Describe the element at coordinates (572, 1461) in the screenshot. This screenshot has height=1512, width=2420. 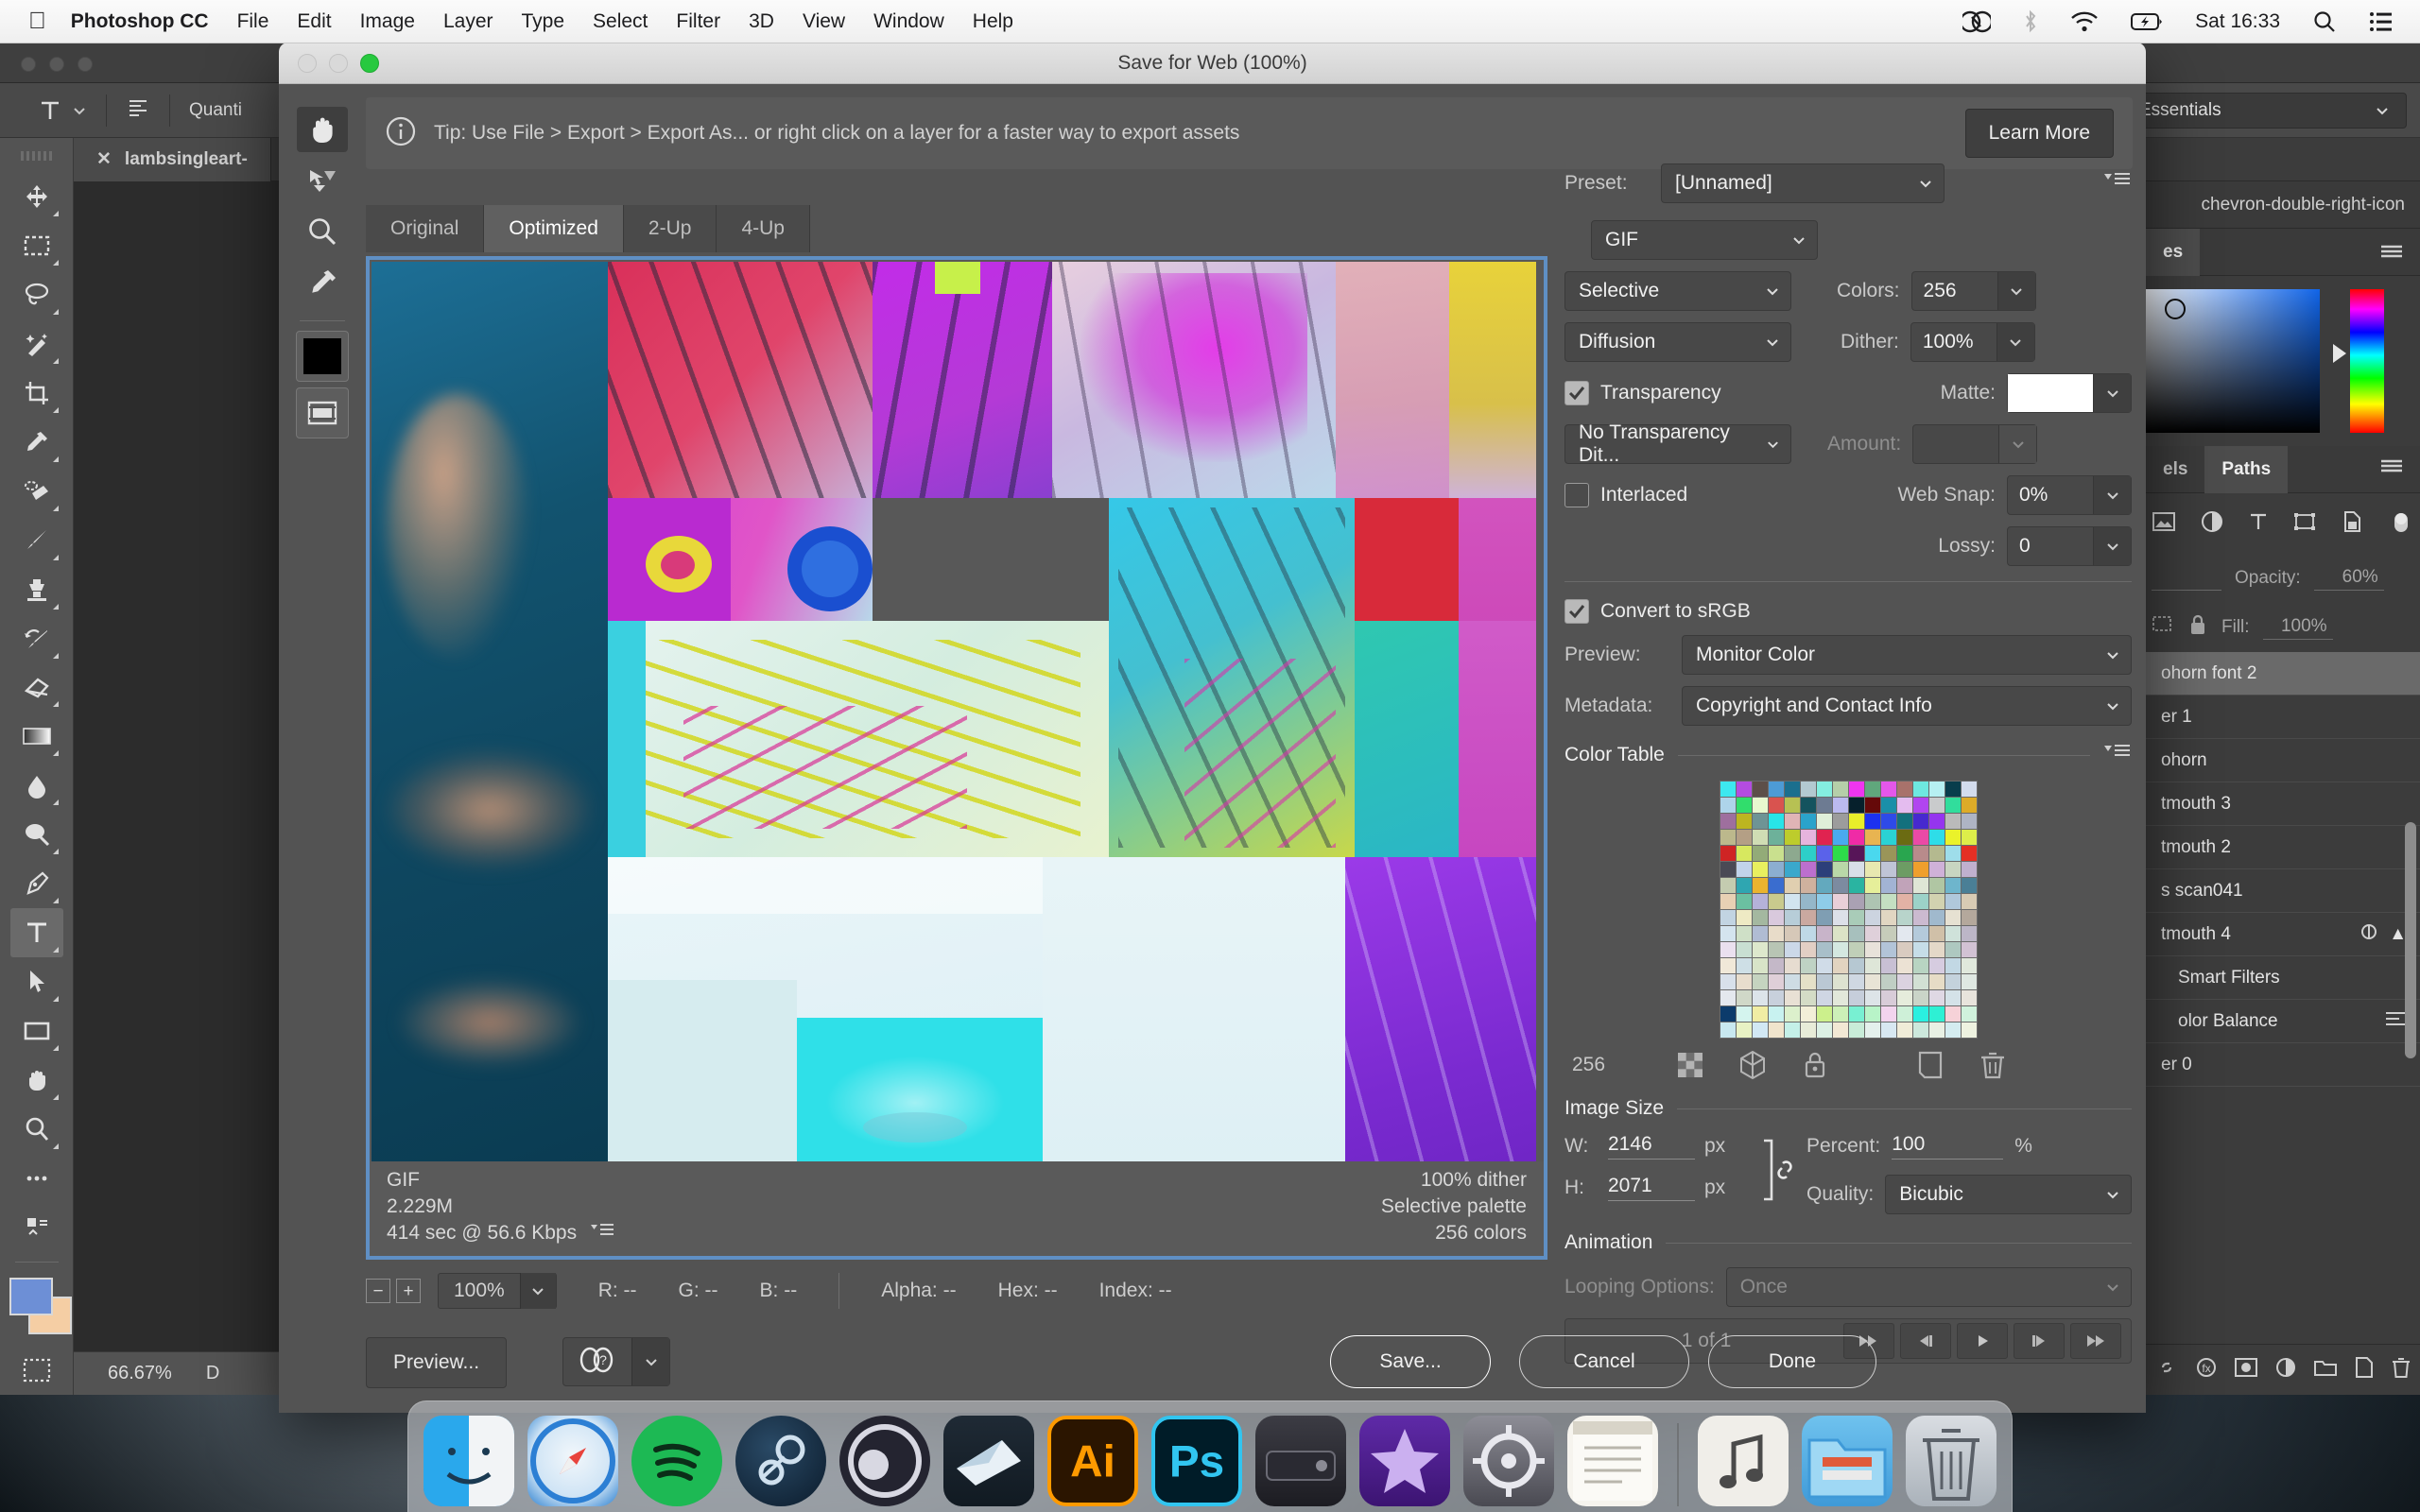
I see `safari-icon` at that location.